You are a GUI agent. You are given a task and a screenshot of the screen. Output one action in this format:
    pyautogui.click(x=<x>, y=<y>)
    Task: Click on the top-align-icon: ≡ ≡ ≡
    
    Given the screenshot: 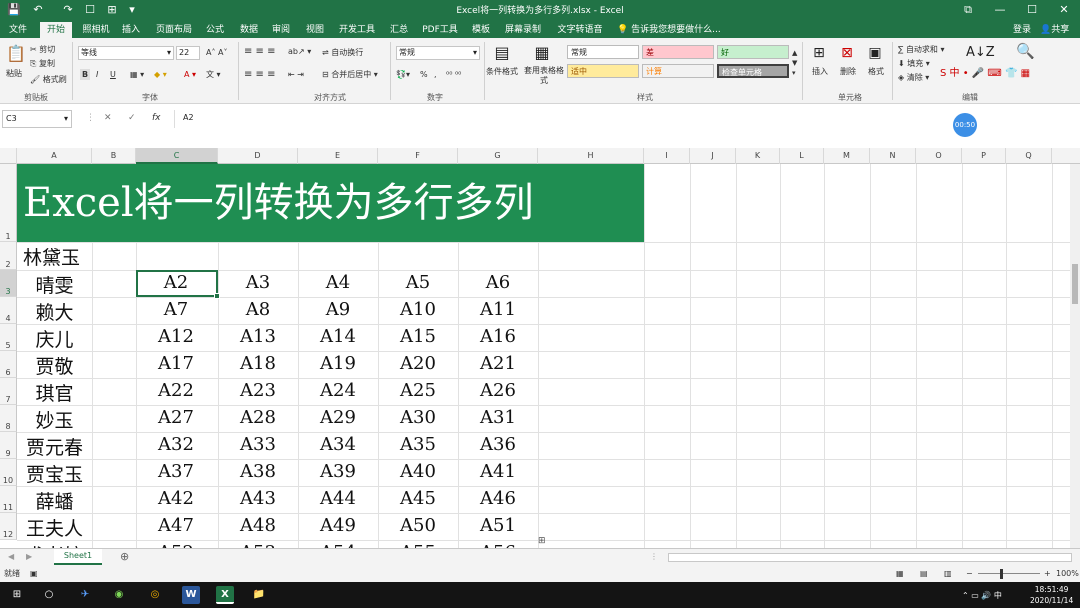 What is the action you would take?
    pyautogui.click(x=260, y=51)
    